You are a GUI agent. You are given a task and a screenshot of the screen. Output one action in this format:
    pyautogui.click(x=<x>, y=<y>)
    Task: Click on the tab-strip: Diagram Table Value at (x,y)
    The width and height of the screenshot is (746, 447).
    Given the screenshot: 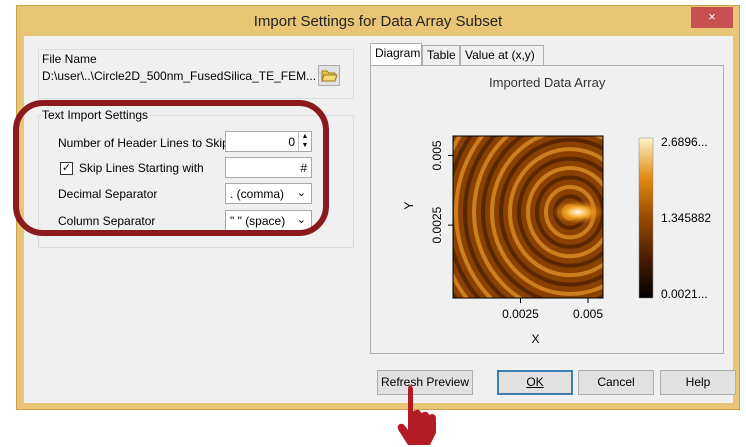 What is the action you would take?
    pyautogui.click(x=555, y=55)
    